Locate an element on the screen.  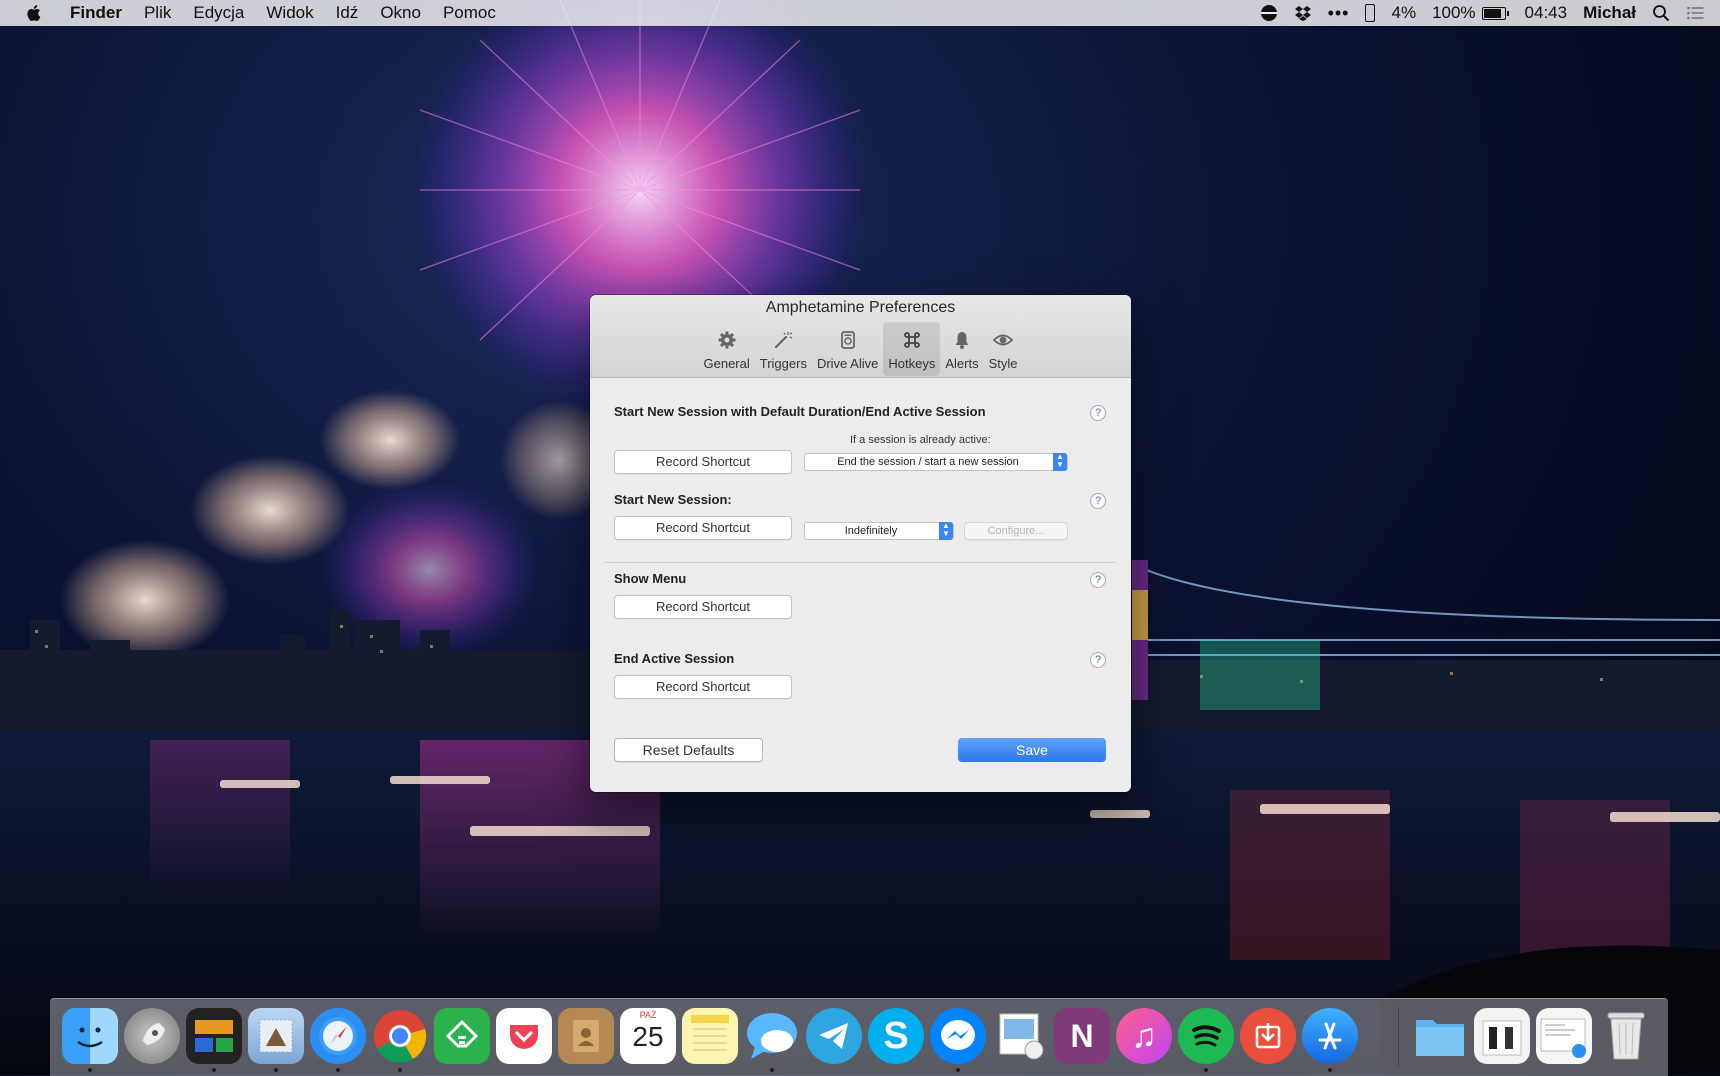
dock-pocket is located at coordinates (524, 1036).